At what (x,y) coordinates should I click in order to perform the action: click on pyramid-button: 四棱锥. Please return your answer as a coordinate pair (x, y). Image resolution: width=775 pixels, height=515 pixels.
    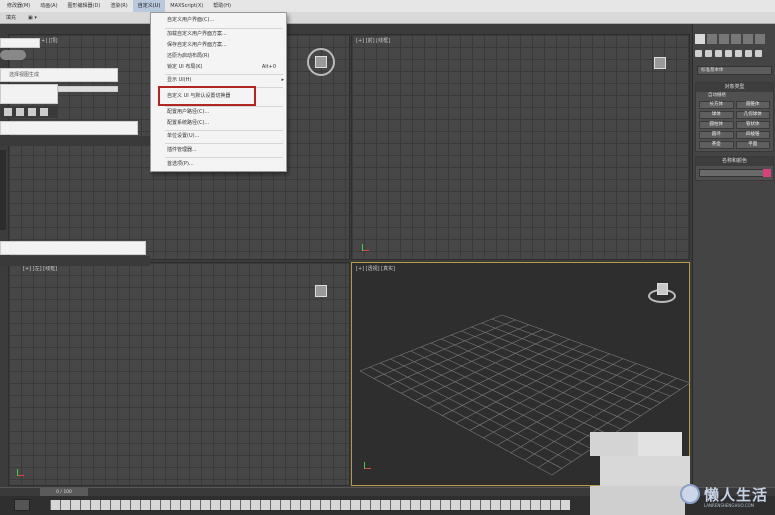
    Looking at the image, I should click on (752, 135).